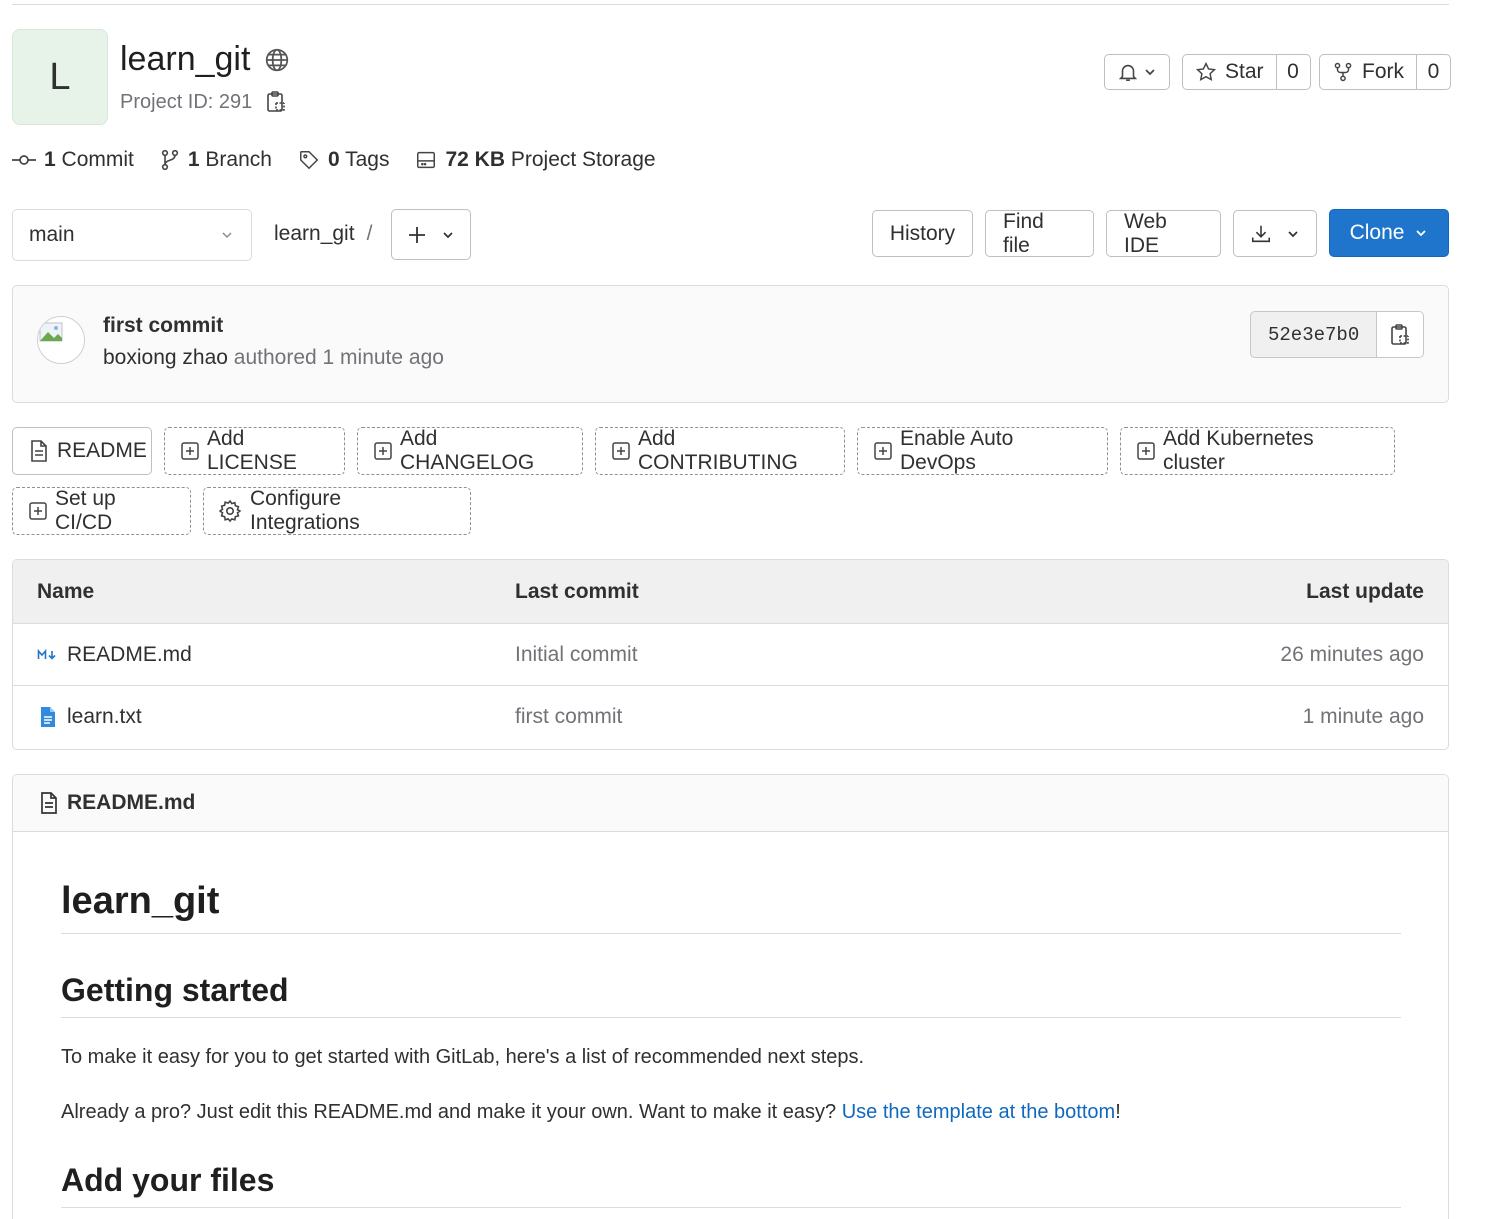 The width and height of the screenshot is (1490, 1219). I want to click on add-kubernetes-cluster-button: Add Kubernetes cluster, so click(1257, 451).